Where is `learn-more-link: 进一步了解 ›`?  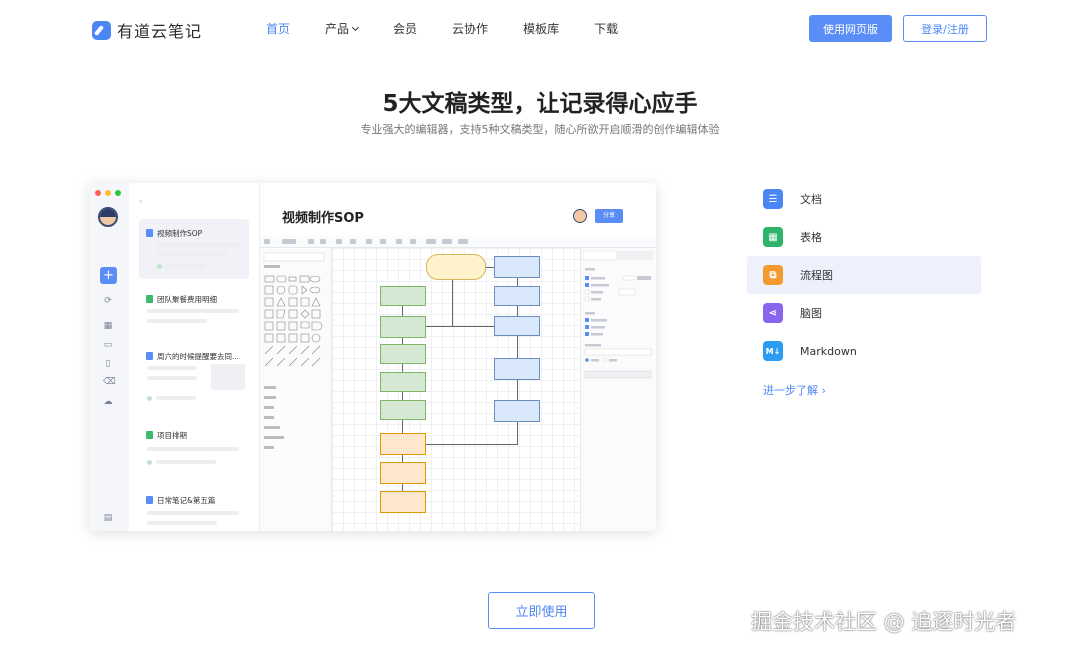
learn-more-link: 进一步了解 › is located at coordinates (794, 390).